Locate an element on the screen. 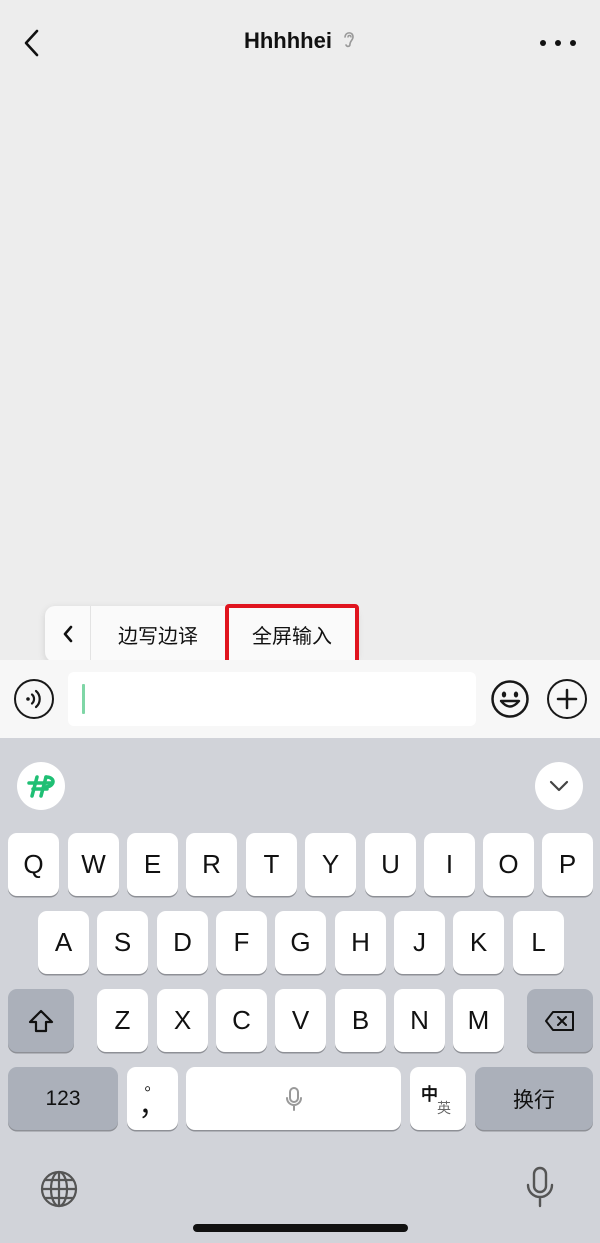  key-b: B is located at coordinates (360, 1020).